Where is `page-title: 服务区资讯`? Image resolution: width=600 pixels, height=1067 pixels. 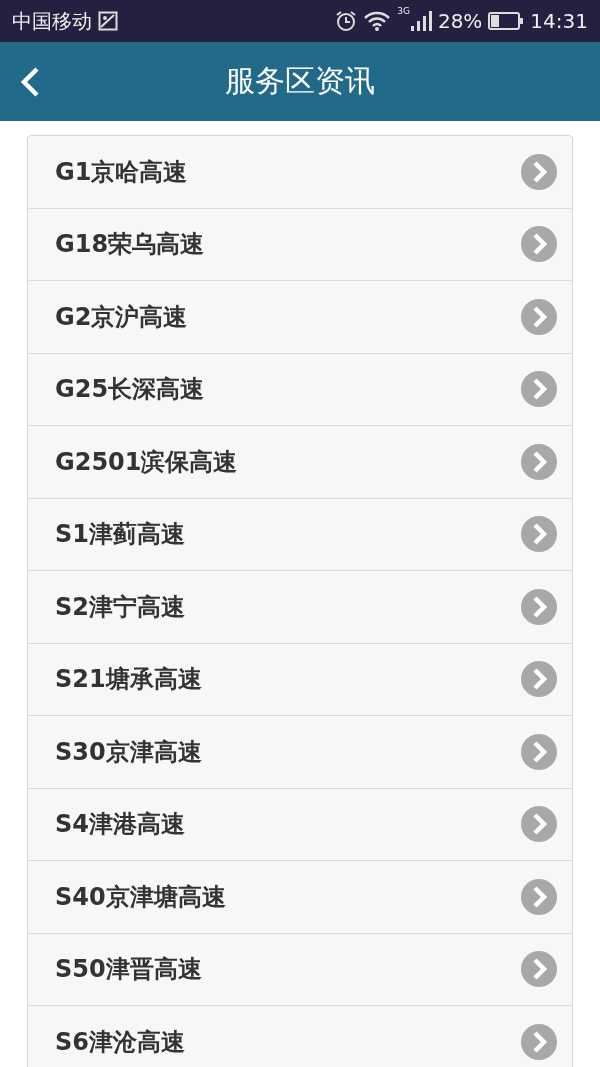
page-title: 服务区资讯 is located at coordinates (300, 81).